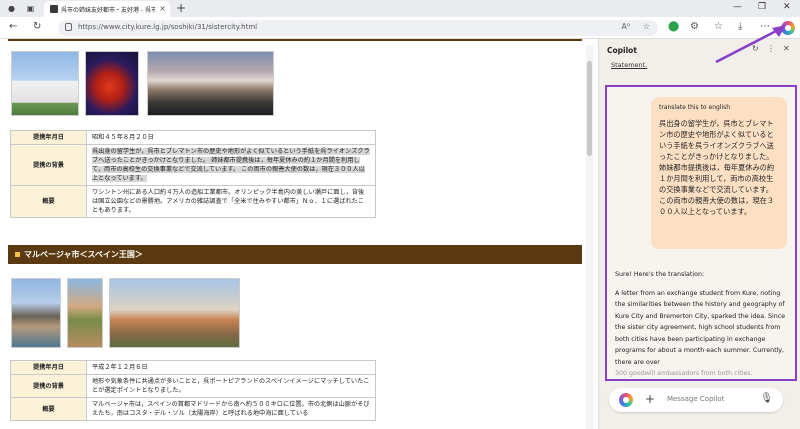 Image resolution: width=800 pixels, height=429 pixels. What do you see at coordinates (295, 40) in the screenshot?
I see `top-divider` at bounding box center [295, 40].